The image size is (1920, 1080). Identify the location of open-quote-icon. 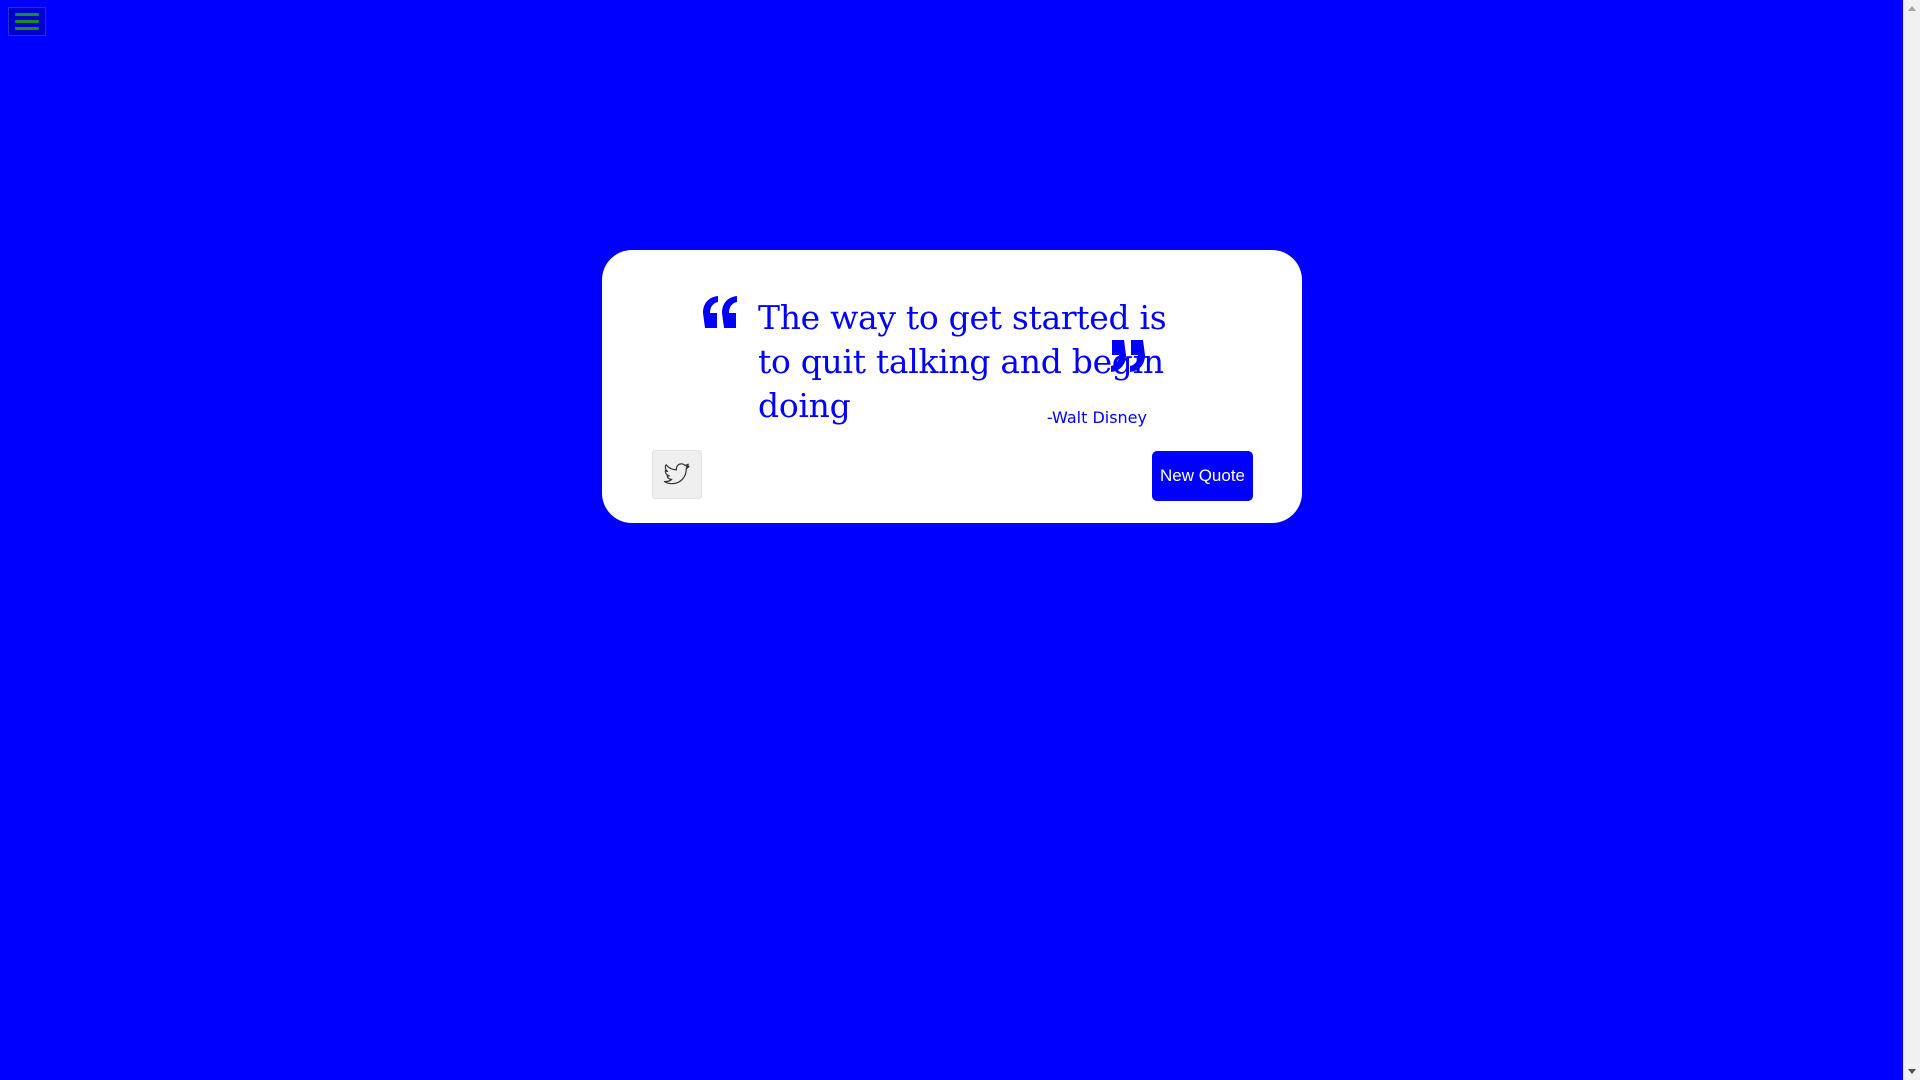
(720, 312).